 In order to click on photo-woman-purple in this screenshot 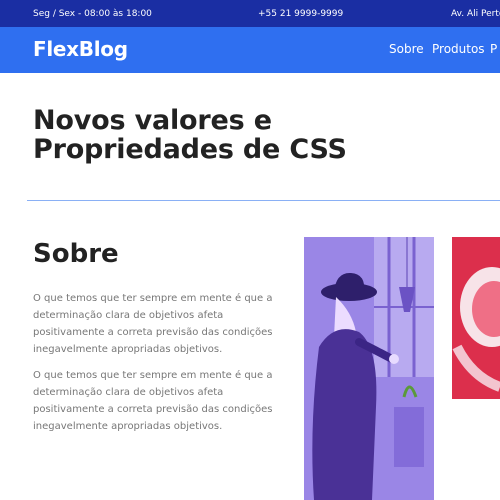, I will do `click(369, 368)`.